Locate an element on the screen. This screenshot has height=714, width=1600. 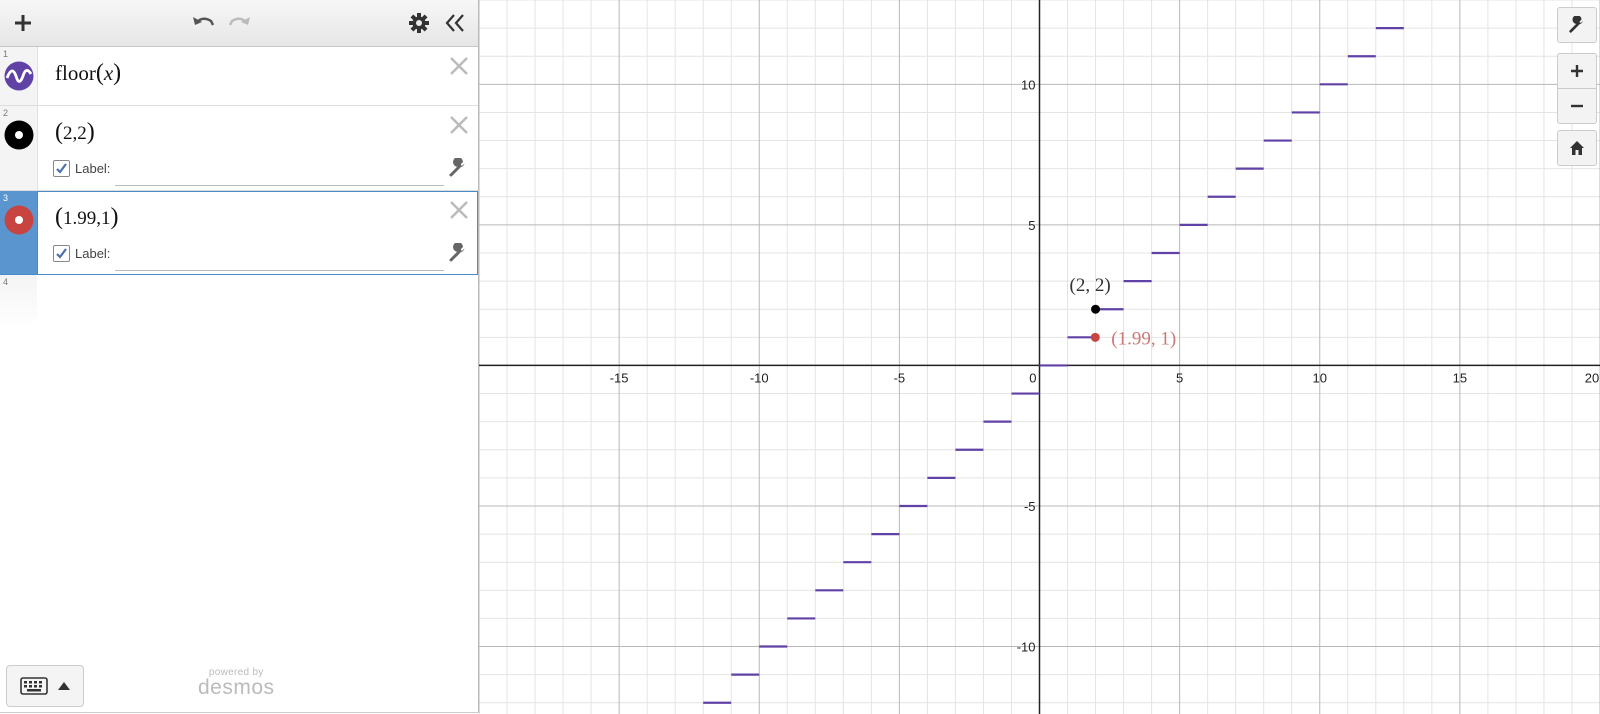
undo-button is located at coordinates (203, 23).